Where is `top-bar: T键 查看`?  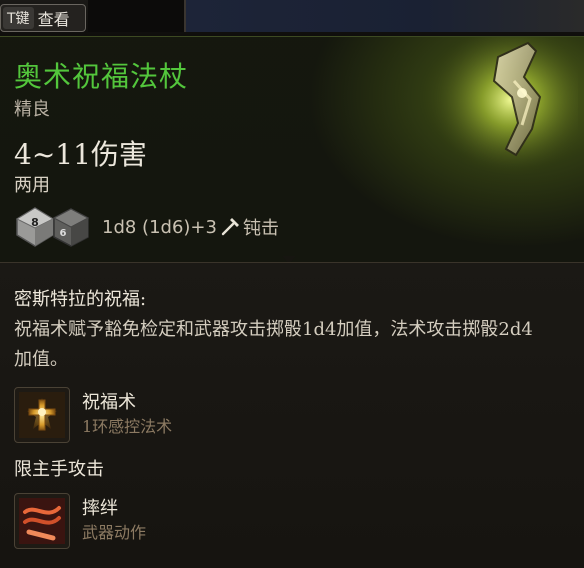 top-bar: T键 查看 is located at coordinates (292, 18).